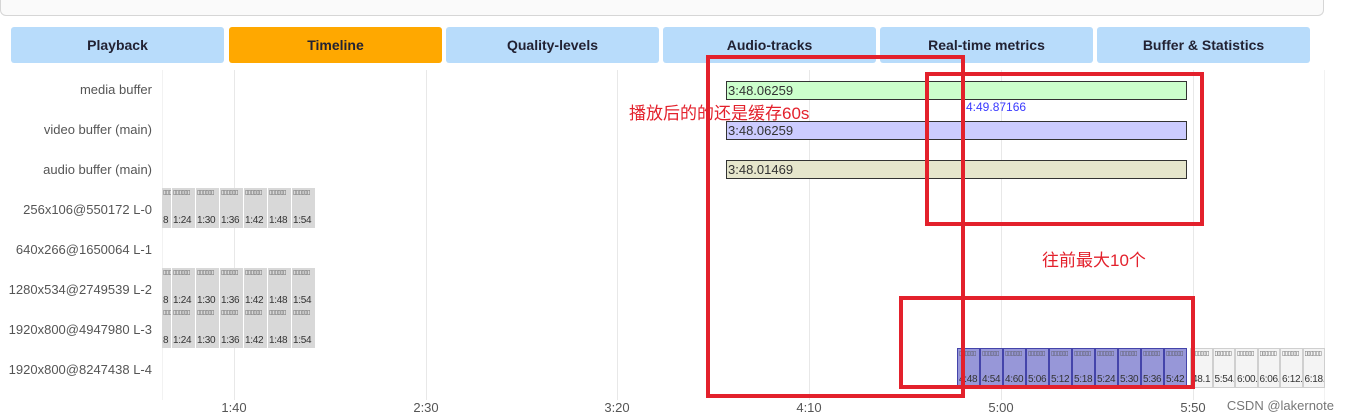  What do you see at coordinates (234, 407) in the screenshot?
I see `axis-tick: 1:40` at bounding box center [234, 407].